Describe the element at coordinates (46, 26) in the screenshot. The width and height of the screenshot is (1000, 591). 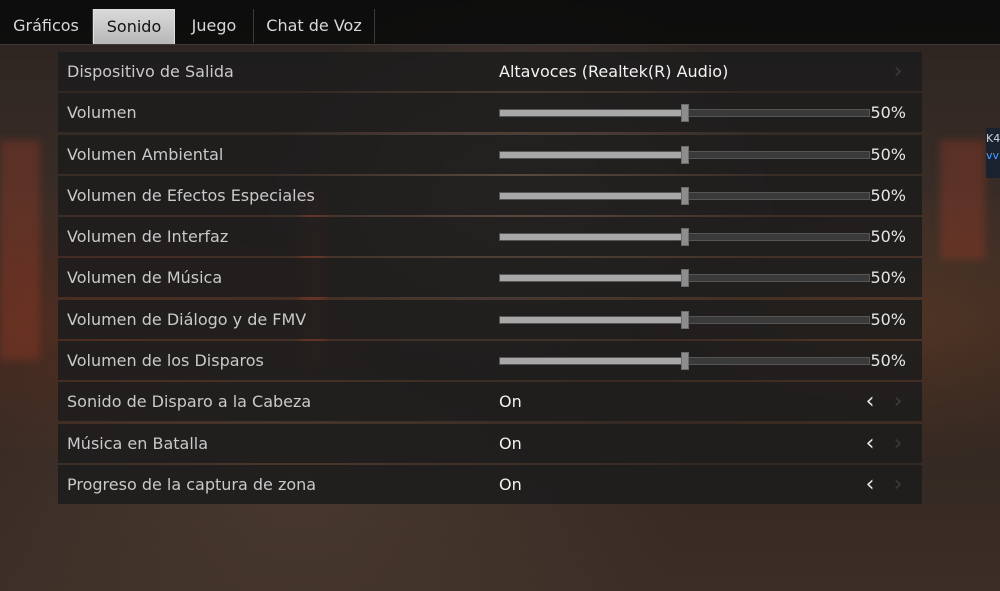
I see `tab-graficos: Gráficos` at that location.